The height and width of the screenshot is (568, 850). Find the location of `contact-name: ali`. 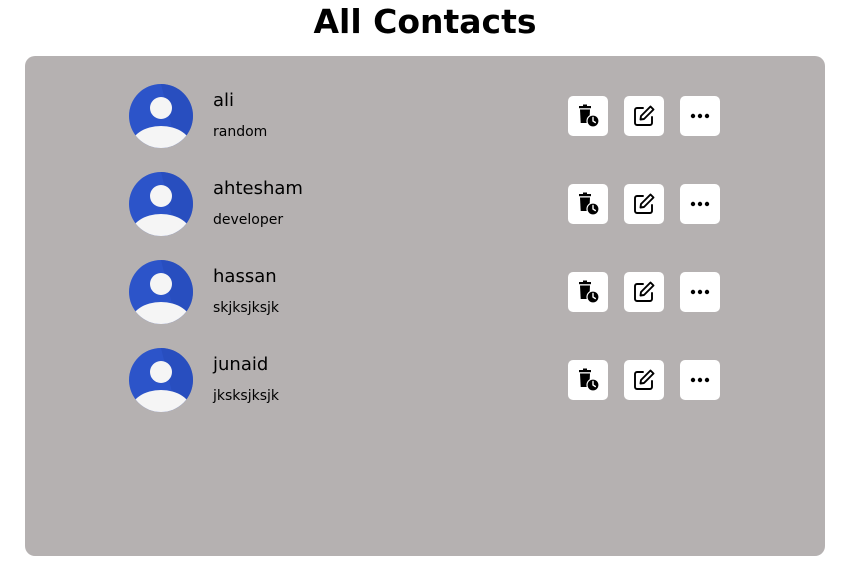

contact-name: ali is located at coordinates (224, 100).